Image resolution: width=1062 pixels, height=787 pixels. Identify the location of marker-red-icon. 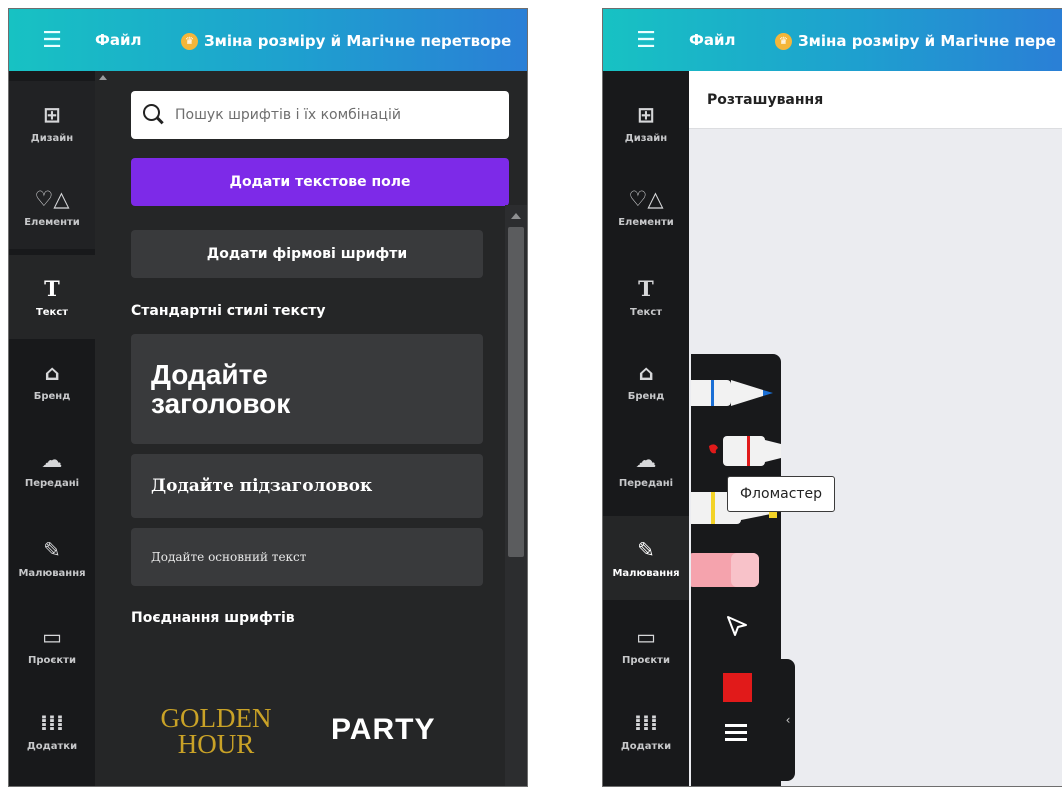
(745, 451).